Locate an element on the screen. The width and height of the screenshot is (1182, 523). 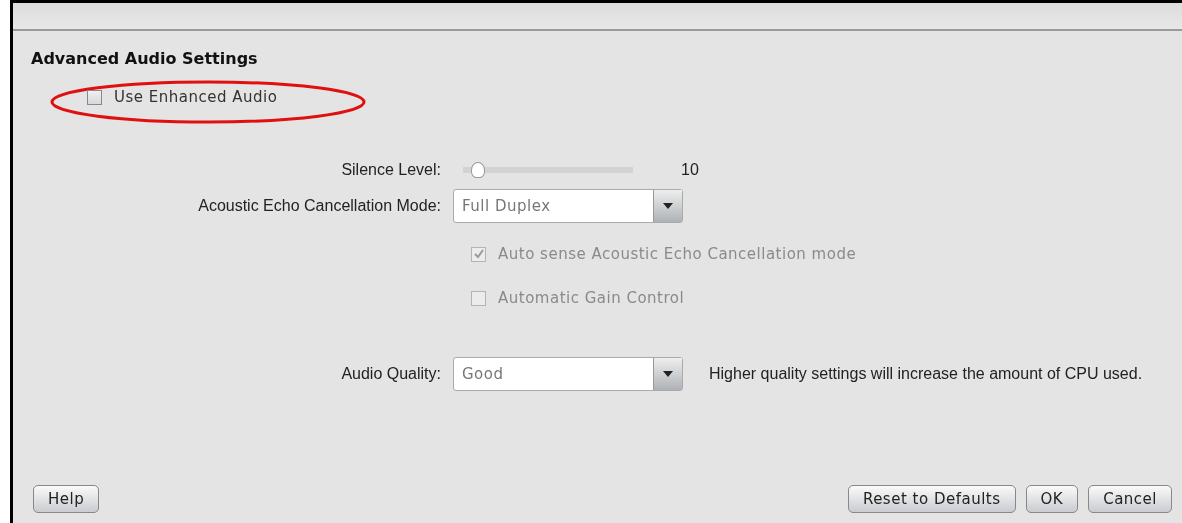
dropdown: Full Duplex is located at coordinates (568, 206).